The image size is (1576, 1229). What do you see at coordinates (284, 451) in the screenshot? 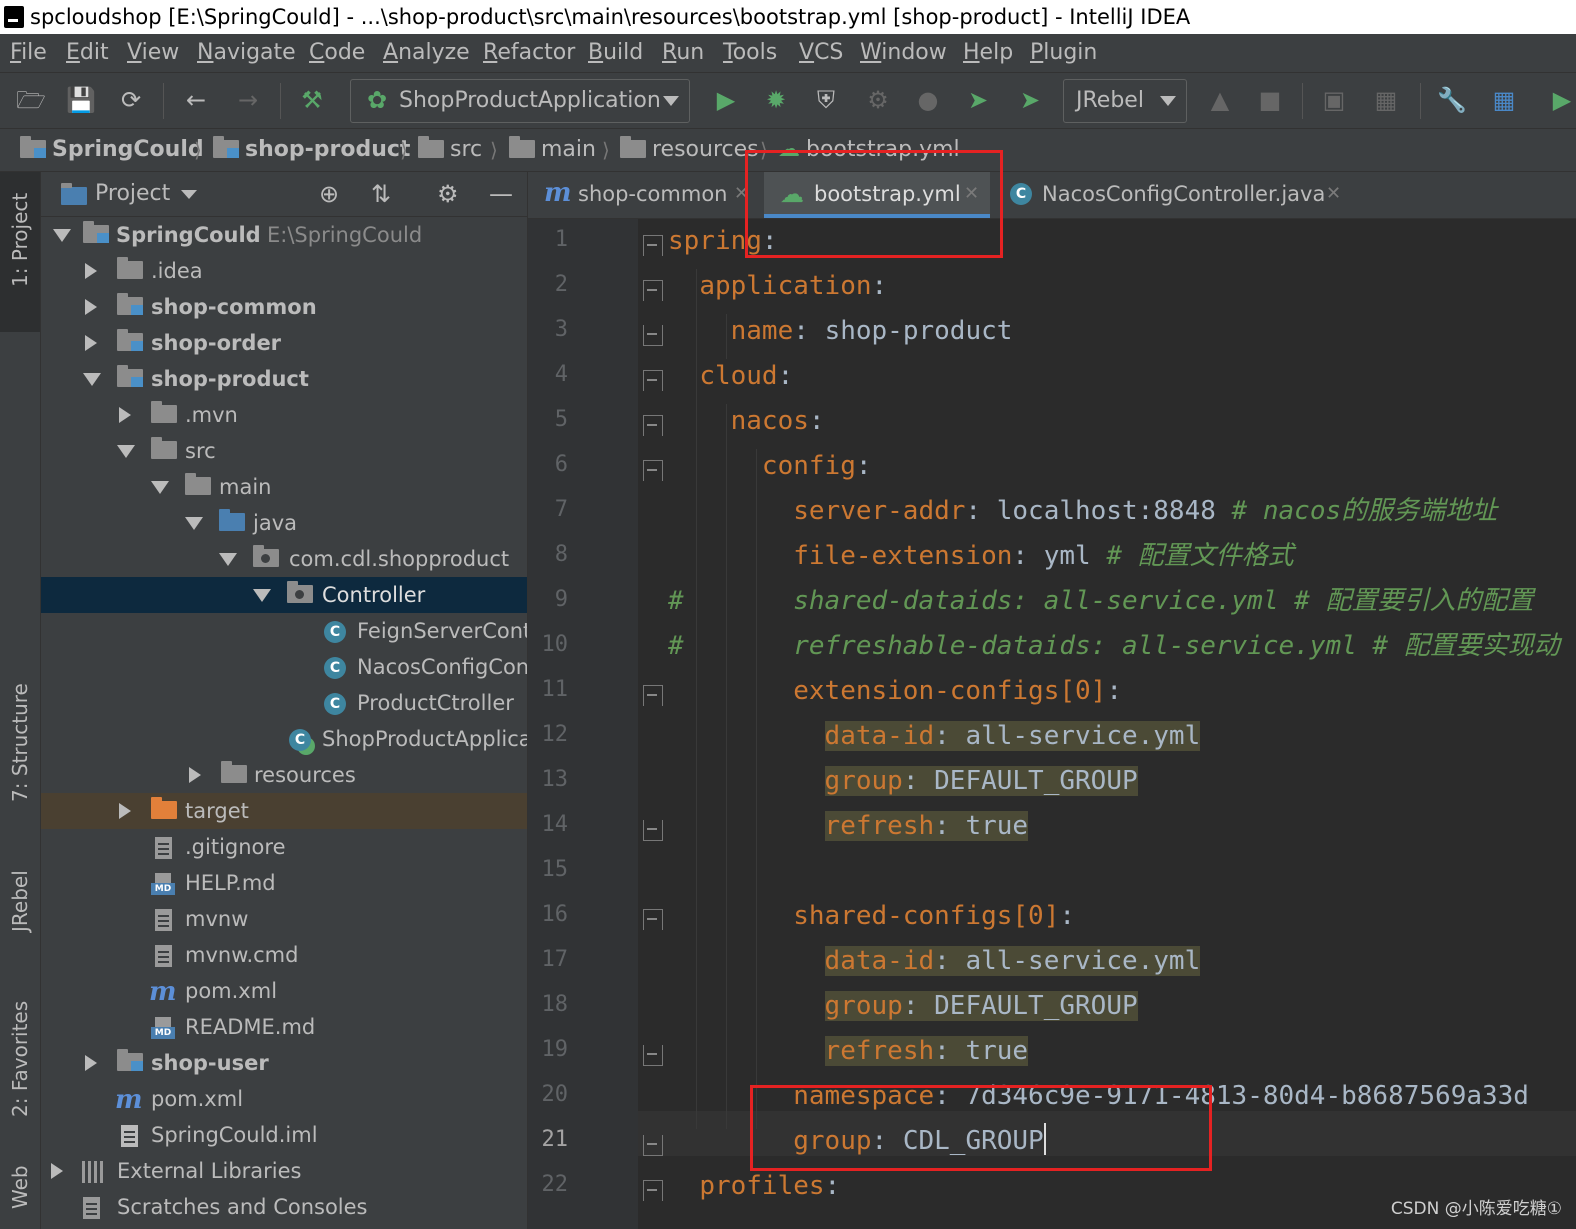
I see `tree-item: src` at bounding box center [284, 451].